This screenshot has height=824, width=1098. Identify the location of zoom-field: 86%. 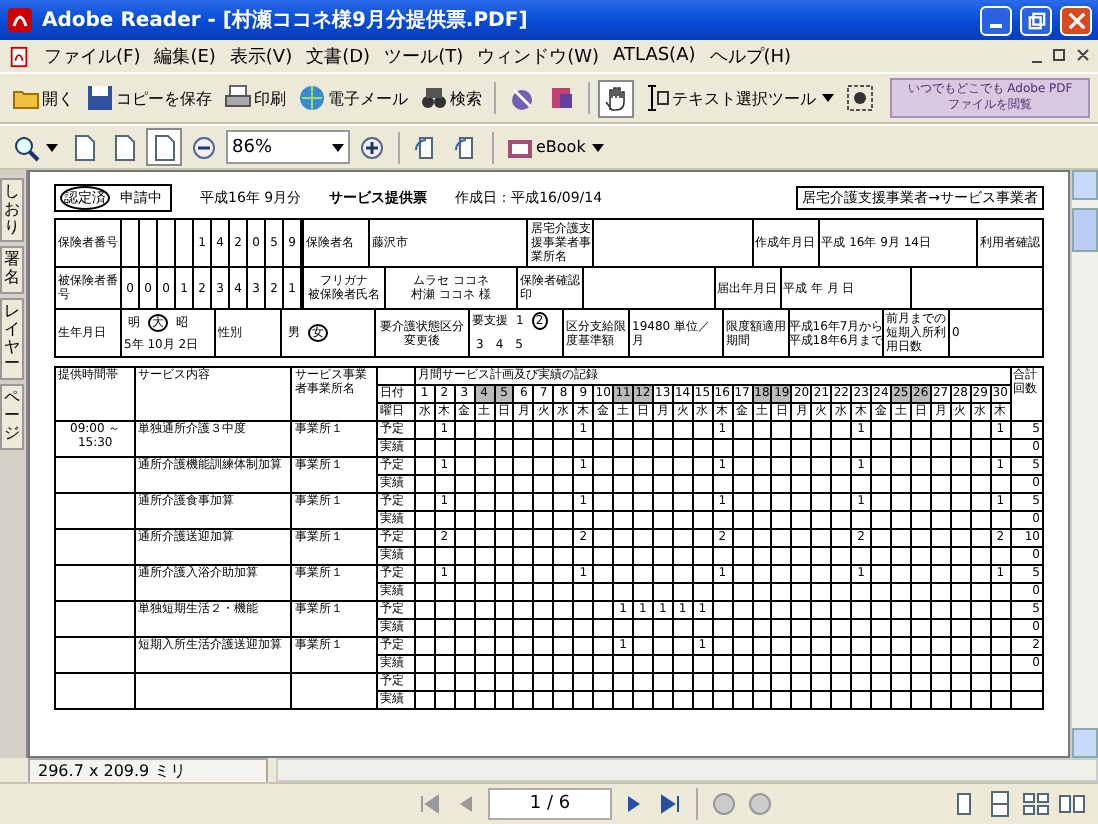
(288, 147).